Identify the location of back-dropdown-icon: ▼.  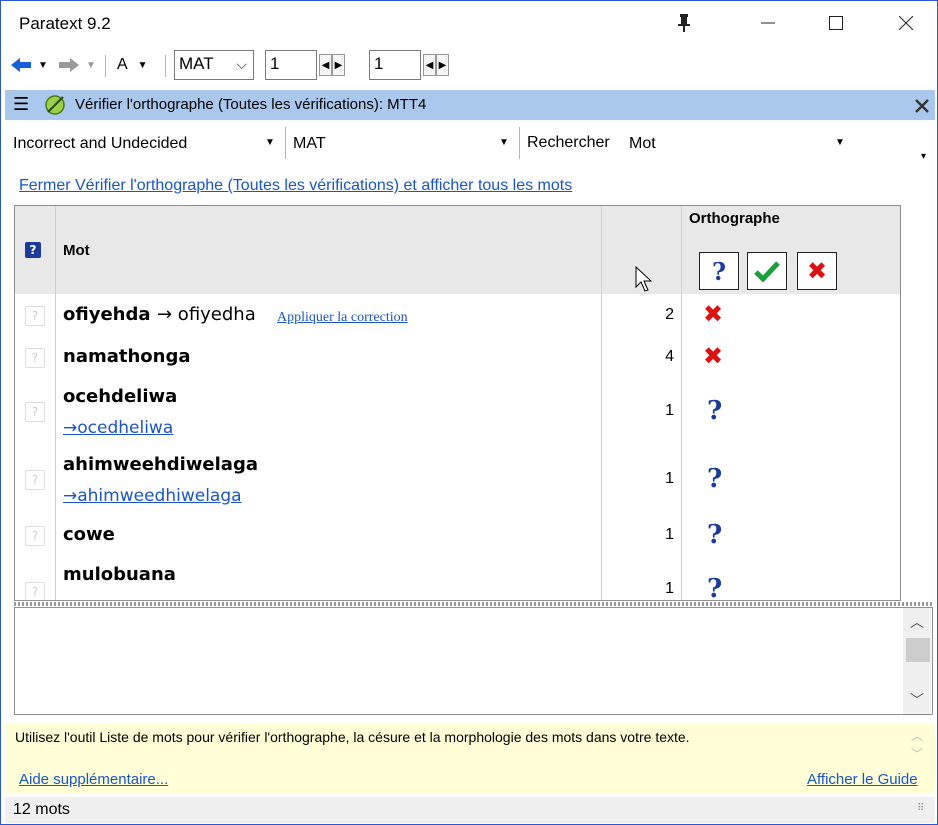
(43, 65).